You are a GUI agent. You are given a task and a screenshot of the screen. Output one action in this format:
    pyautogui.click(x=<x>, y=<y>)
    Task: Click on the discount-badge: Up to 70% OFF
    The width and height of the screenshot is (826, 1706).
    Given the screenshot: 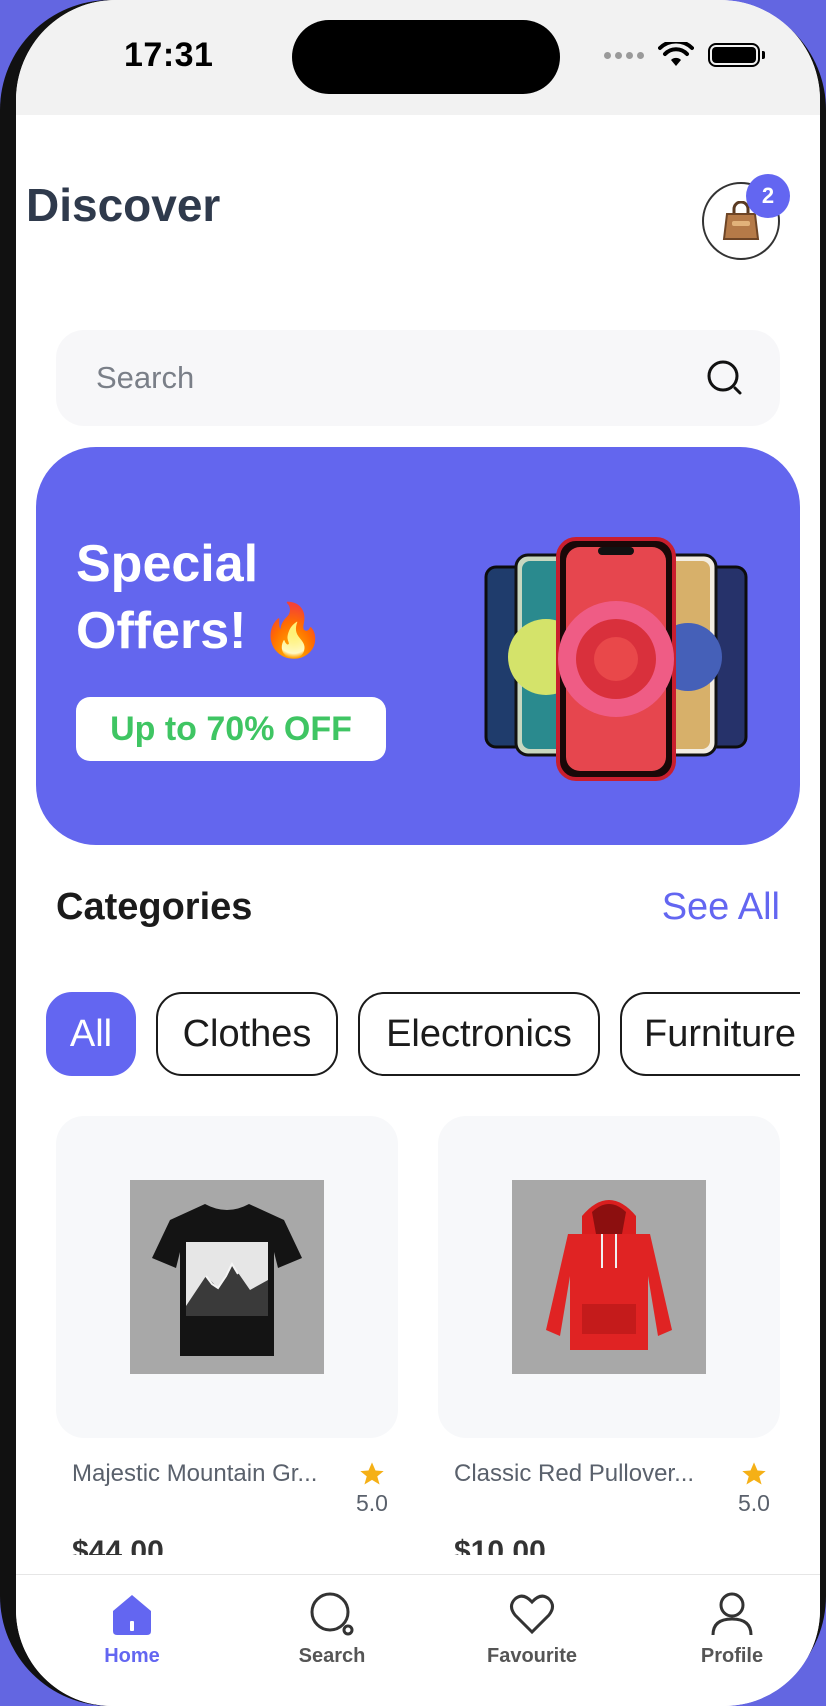 What is the action you would take?
    pyautogui.click(x=231, y=729)
    